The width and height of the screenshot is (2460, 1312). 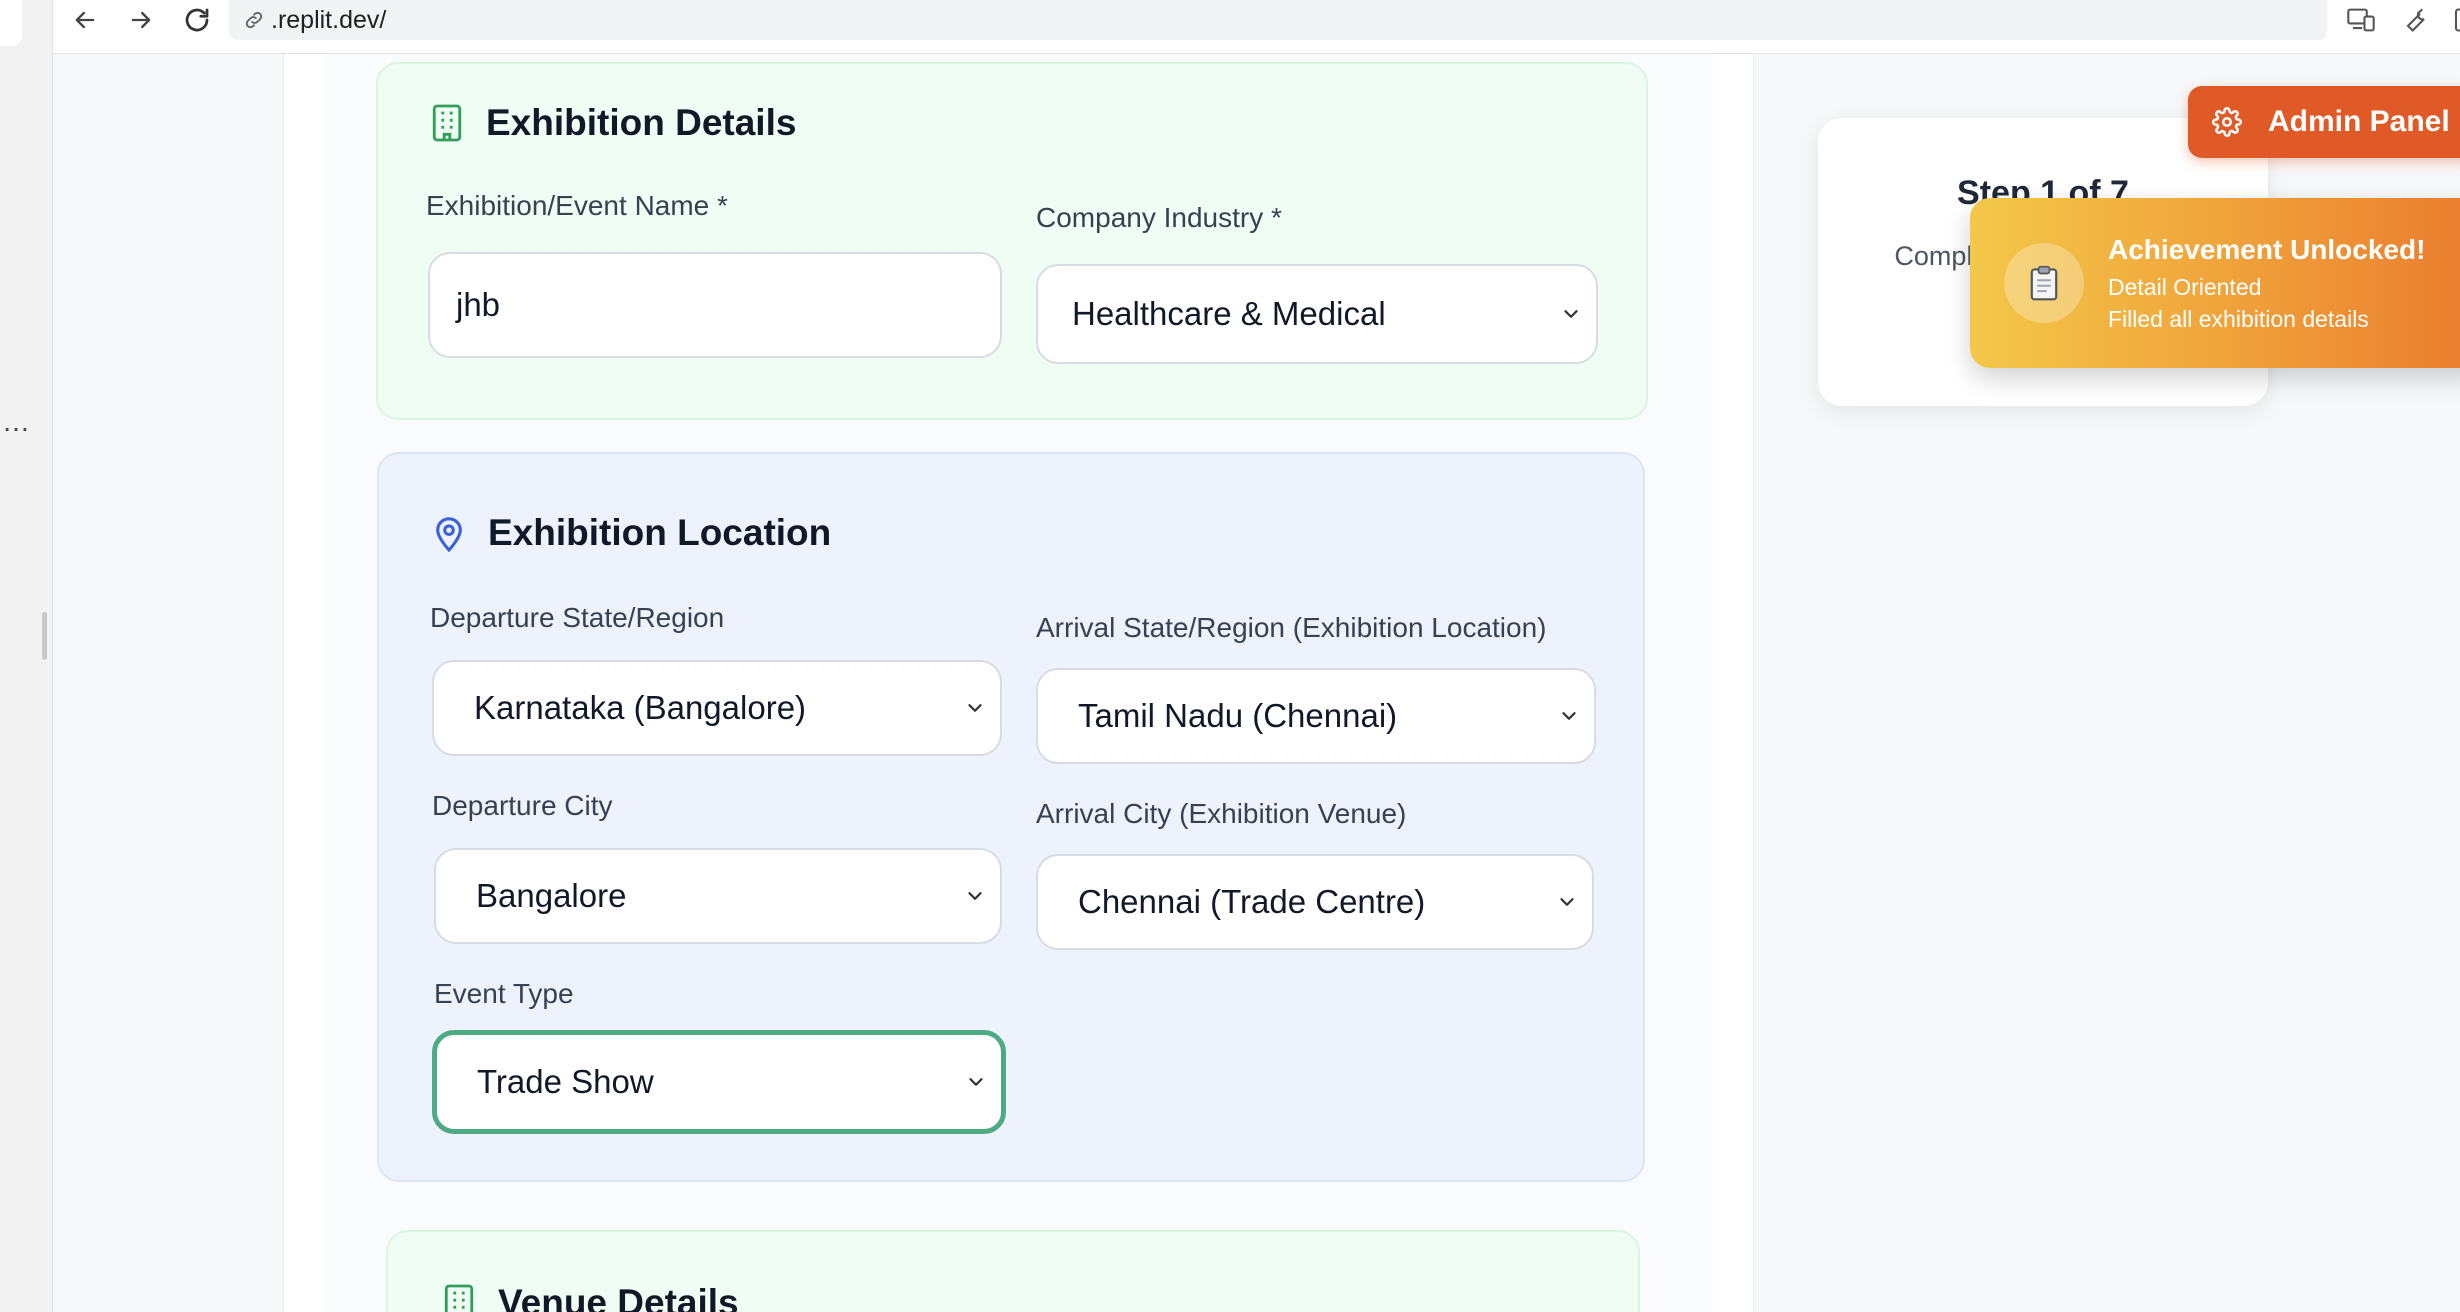 I want to click on event-type-select: Trade Show, so click(x=719, y=1082).